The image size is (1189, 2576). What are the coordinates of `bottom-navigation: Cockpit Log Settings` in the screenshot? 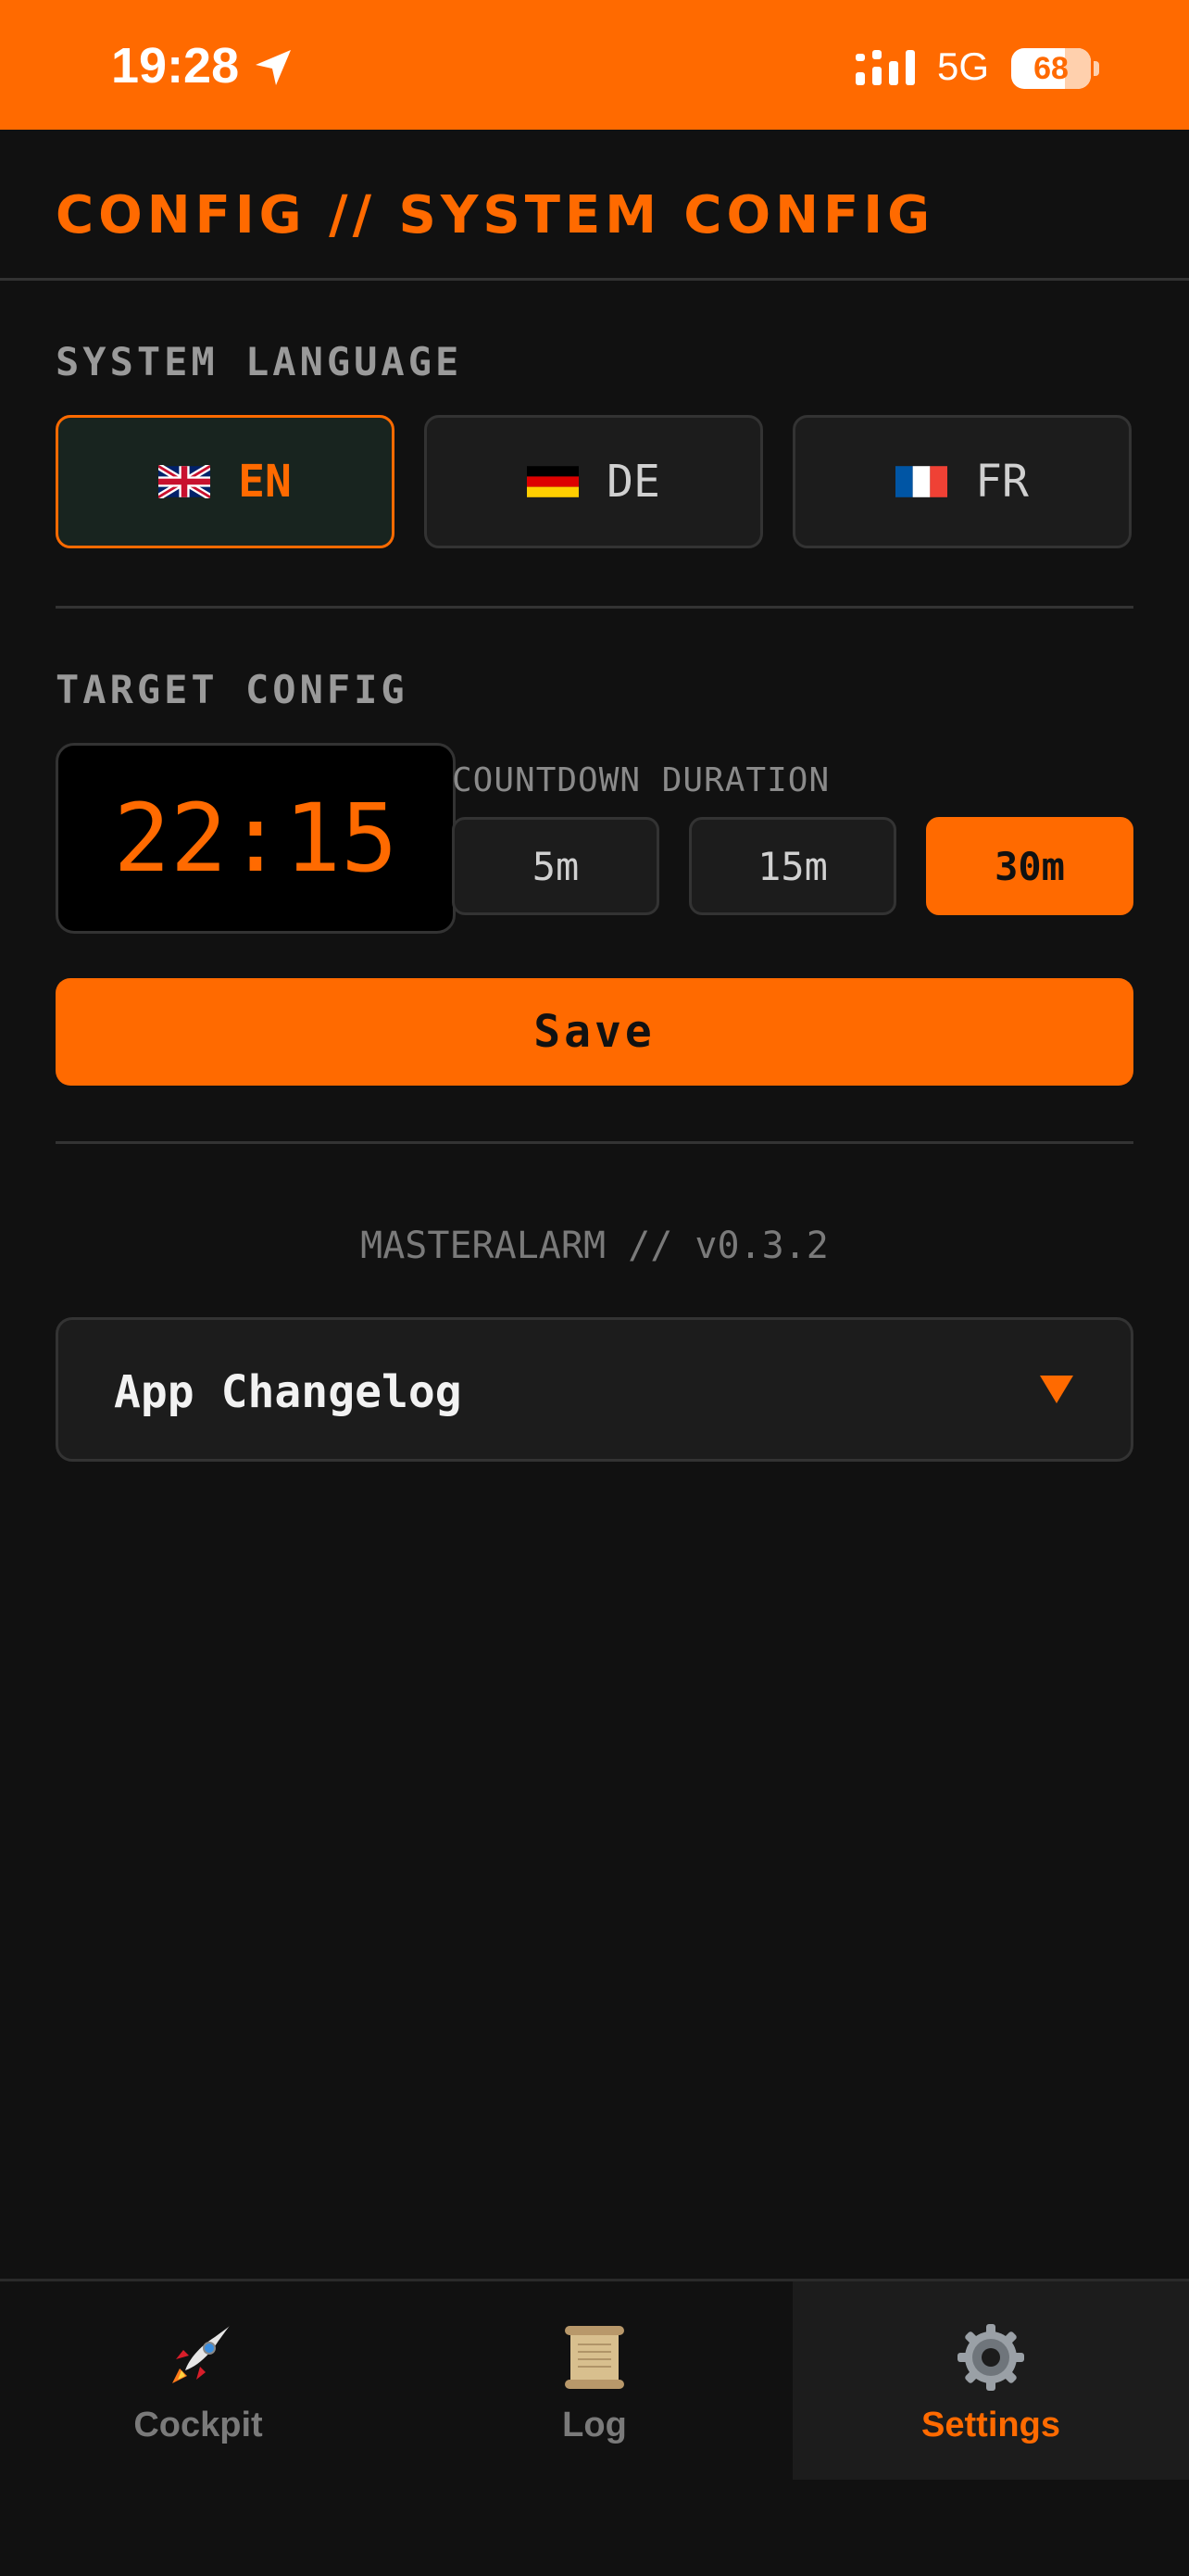 It's located at (594, 2427).